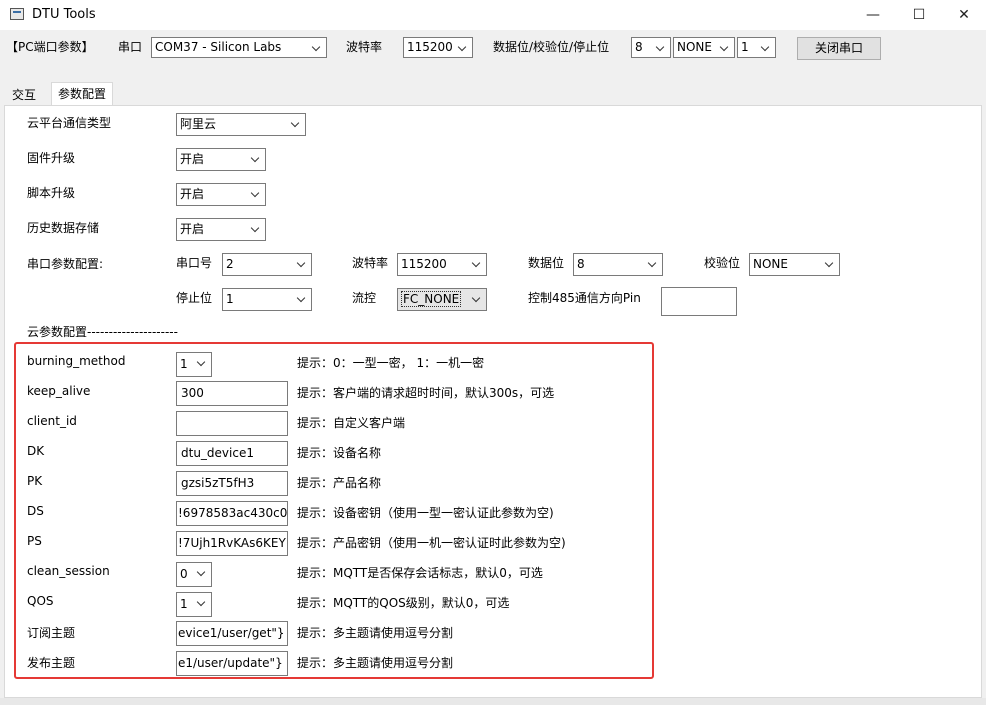  Describe the element at coordinates (17, 14) in the screenshot. I see `app-icon` at that location.